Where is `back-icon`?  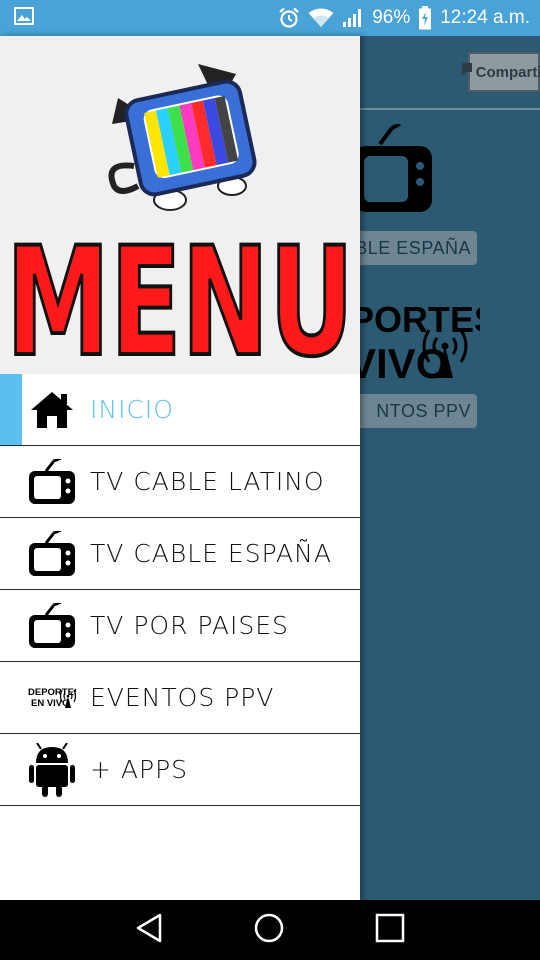
back-icon is located at coordinates (149, 930).